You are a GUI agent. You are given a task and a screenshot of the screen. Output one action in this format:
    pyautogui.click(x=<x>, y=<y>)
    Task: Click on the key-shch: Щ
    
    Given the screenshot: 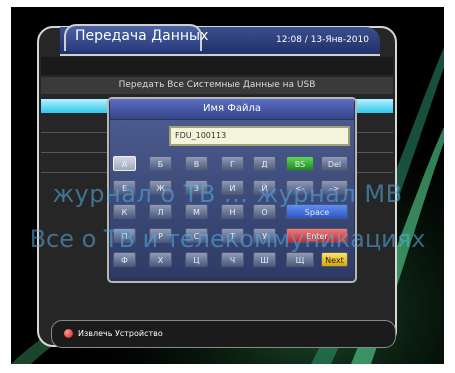 What is the action you would take?
    pyautogui.click(x=300, y=259)
    